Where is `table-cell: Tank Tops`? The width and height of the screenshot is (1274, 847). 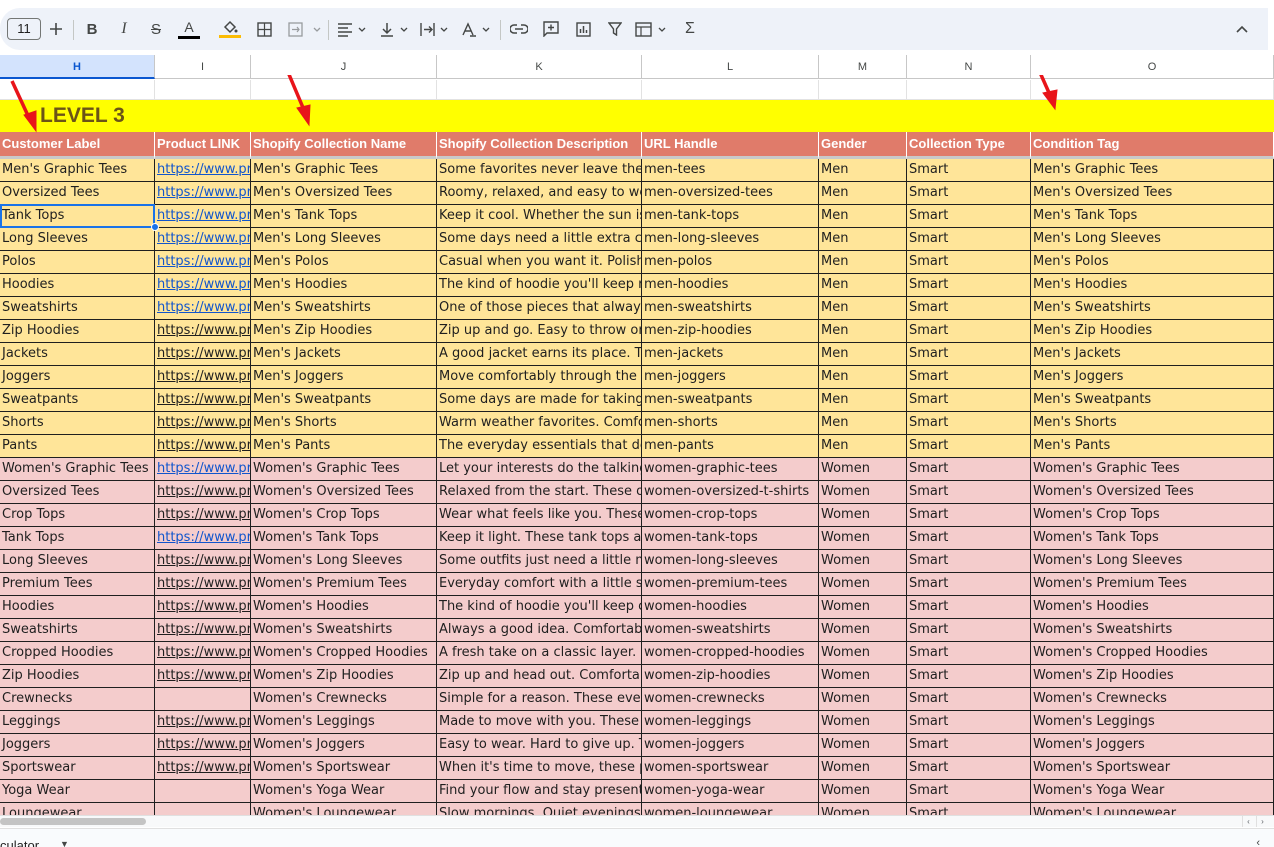
table-cell: Tank Tops is located at coordinates (77, 216).